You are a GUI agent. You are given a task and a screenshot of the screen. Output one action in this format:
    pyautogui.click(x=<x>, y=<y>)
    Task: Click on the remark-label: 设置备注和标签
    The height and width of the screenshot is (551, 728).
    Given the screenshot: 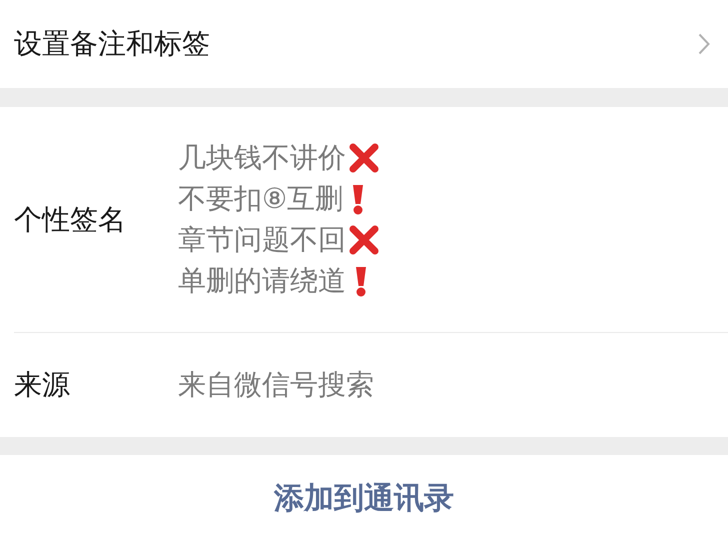 What is the action you would take?
    pyautogui.click(x=112, y=44)
    